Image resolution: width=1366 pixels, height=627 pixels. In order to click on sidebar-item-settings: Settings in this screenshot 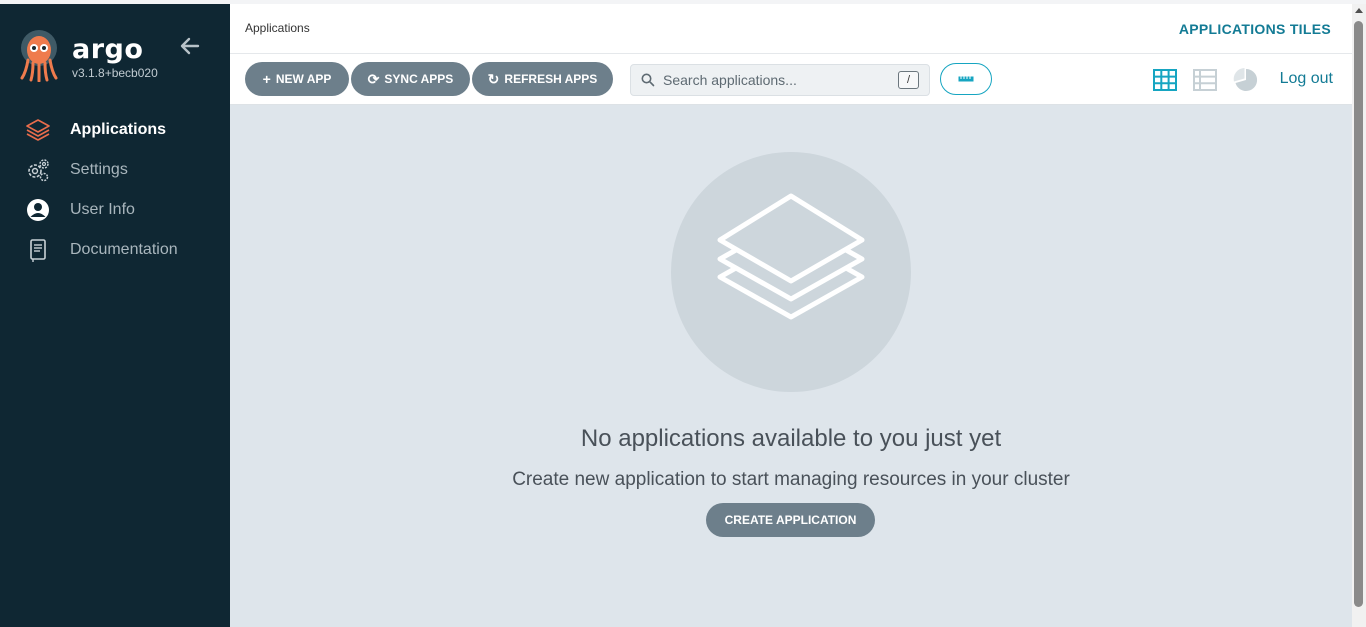, I will do `click(115, 170)`.